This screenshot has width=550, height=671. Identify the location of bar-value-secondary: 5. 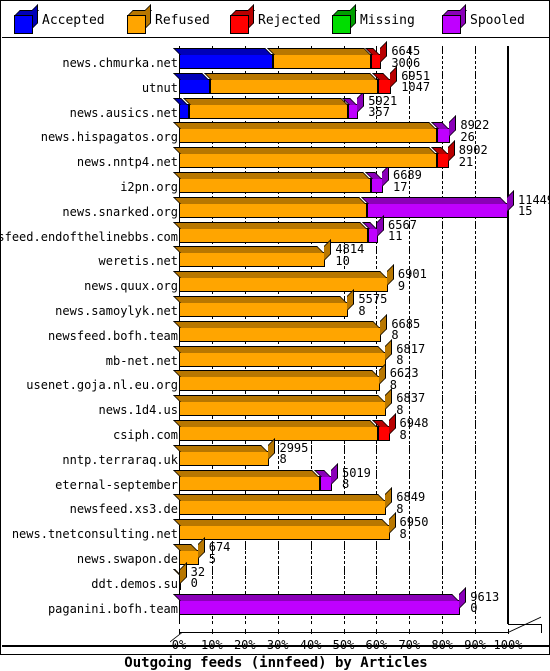
(212, 558).